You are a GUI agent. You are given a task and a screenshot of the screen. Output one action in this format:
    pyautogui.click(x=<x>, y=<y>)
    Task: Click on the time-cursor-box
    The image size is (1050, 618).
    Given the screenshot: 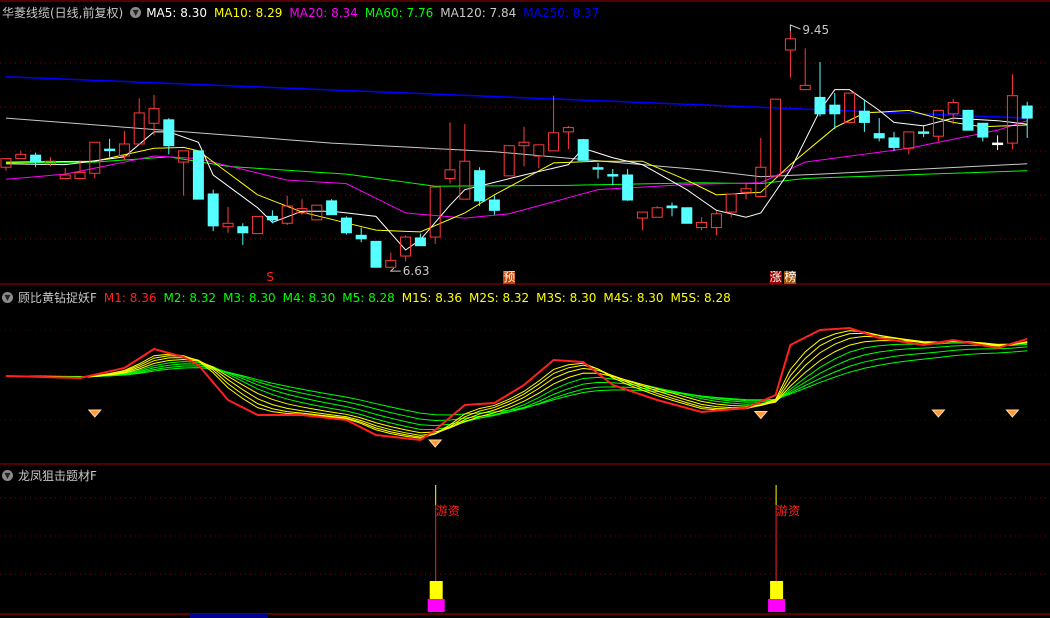 What is the action you would take?
    pyautogui.click(x=229, y=616)
    